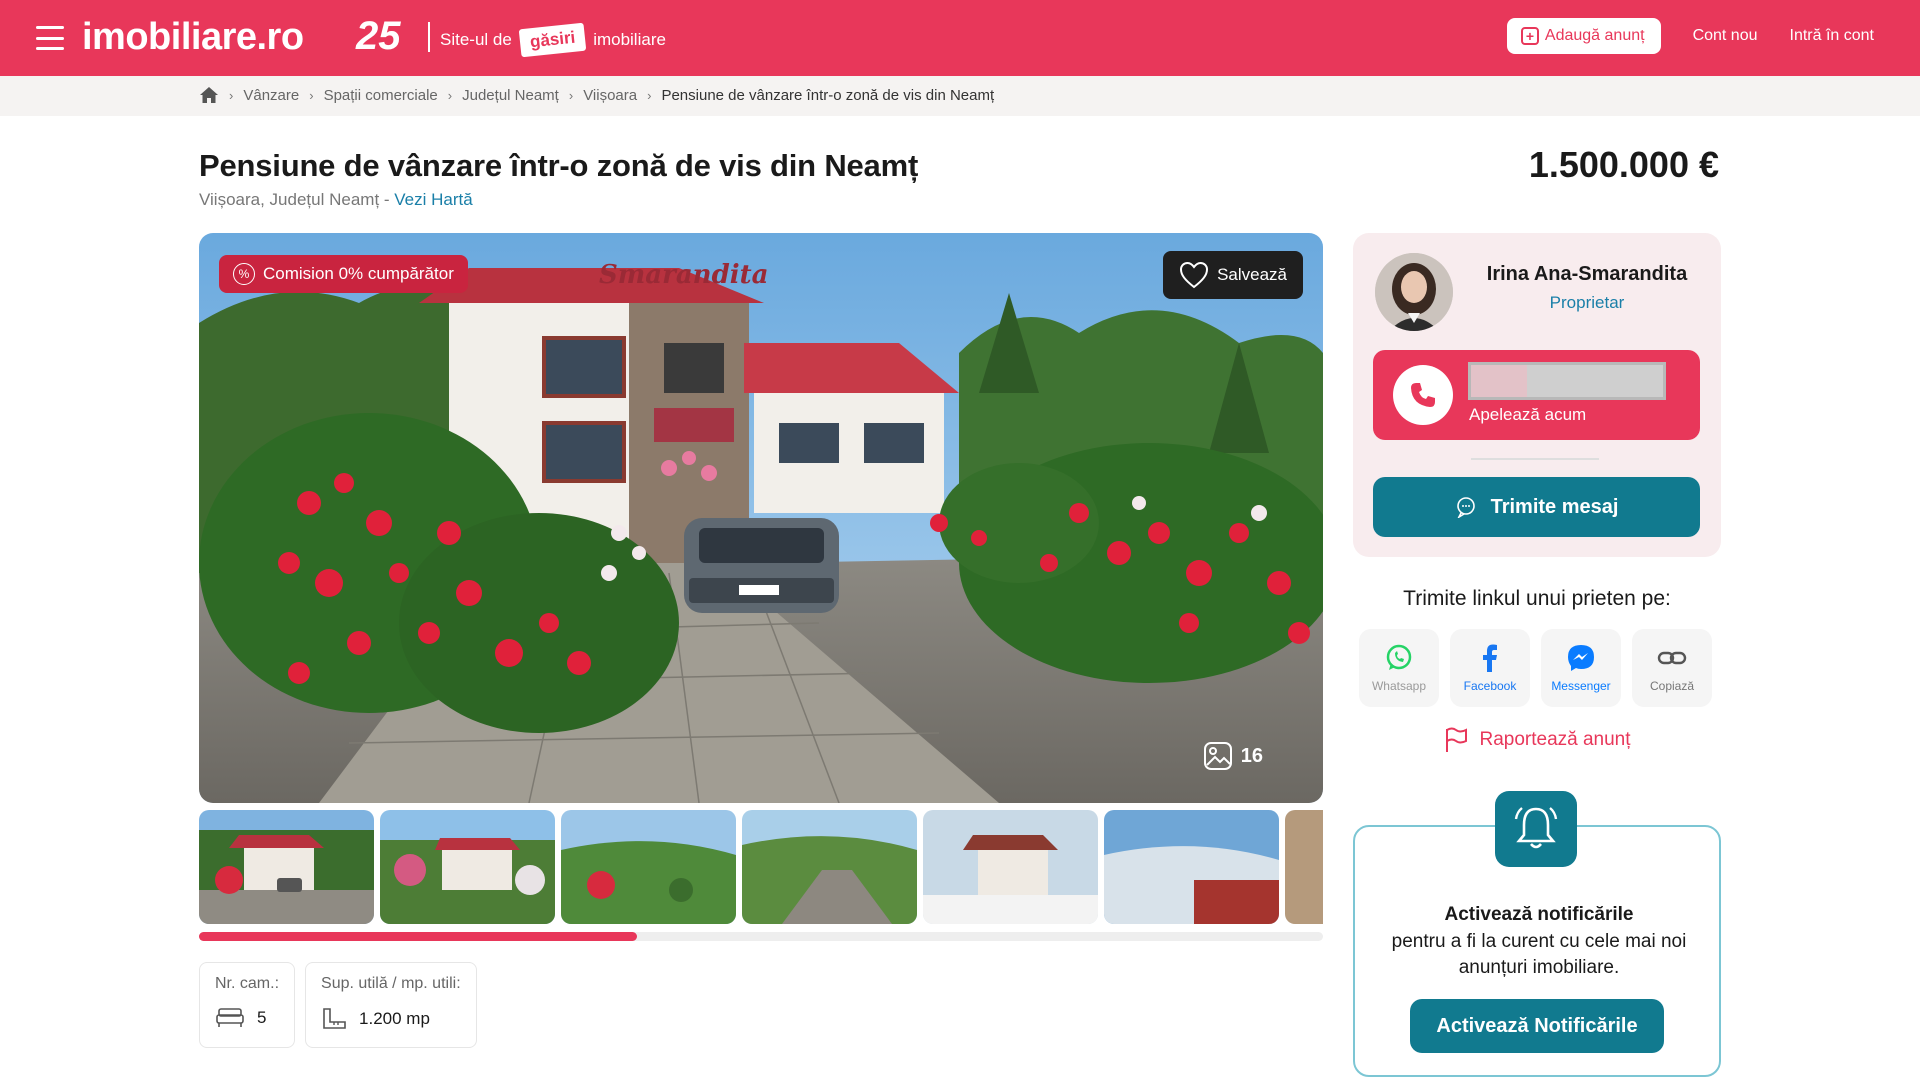  I want to click on masked-phone-number, so click(1567, 381).